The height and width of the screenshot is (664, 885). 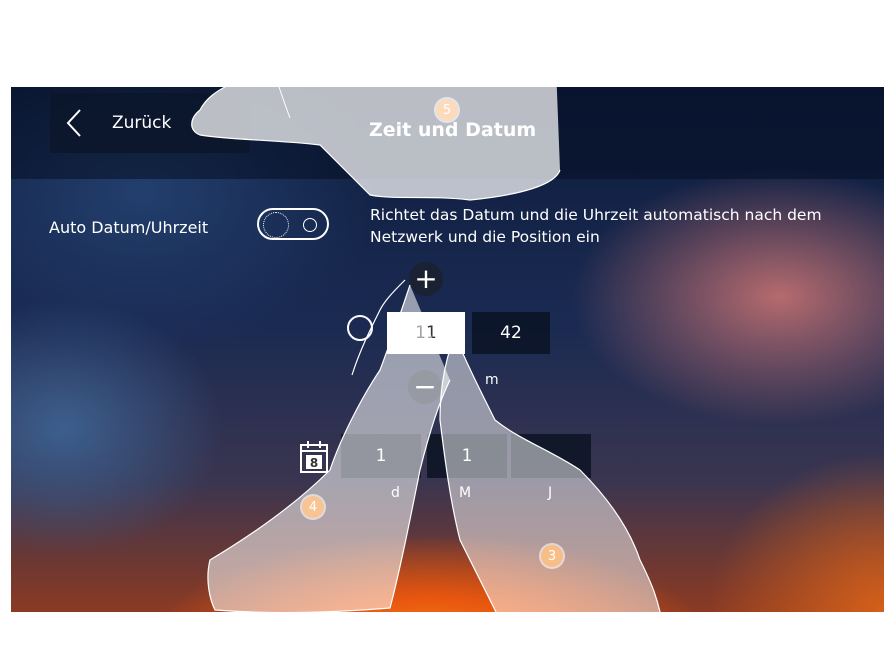 I want to click on back-button: Zurück, so click(x=150, y=123).